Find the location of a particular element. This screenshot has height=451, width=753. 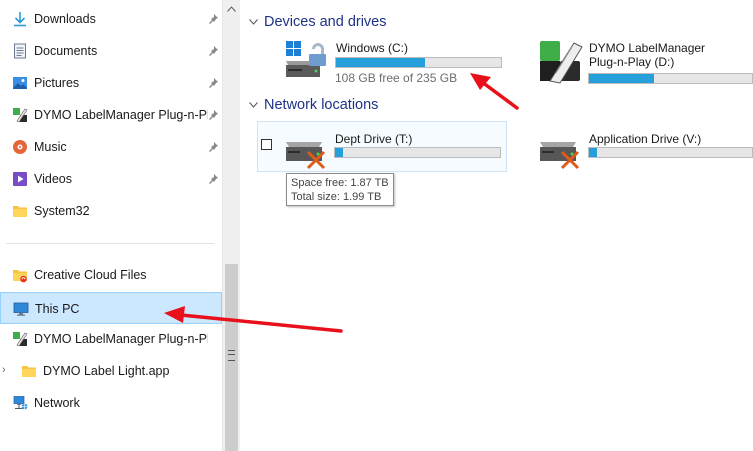

tooltip-total-size: Total size: 1.99 TB is located at coordinates (336, 197).